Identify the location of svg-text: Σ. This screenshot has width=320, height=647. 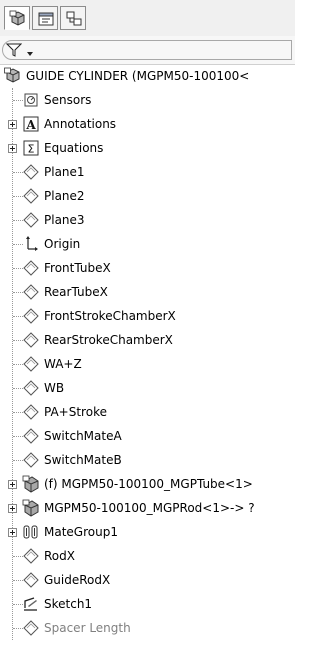
(31, 149).